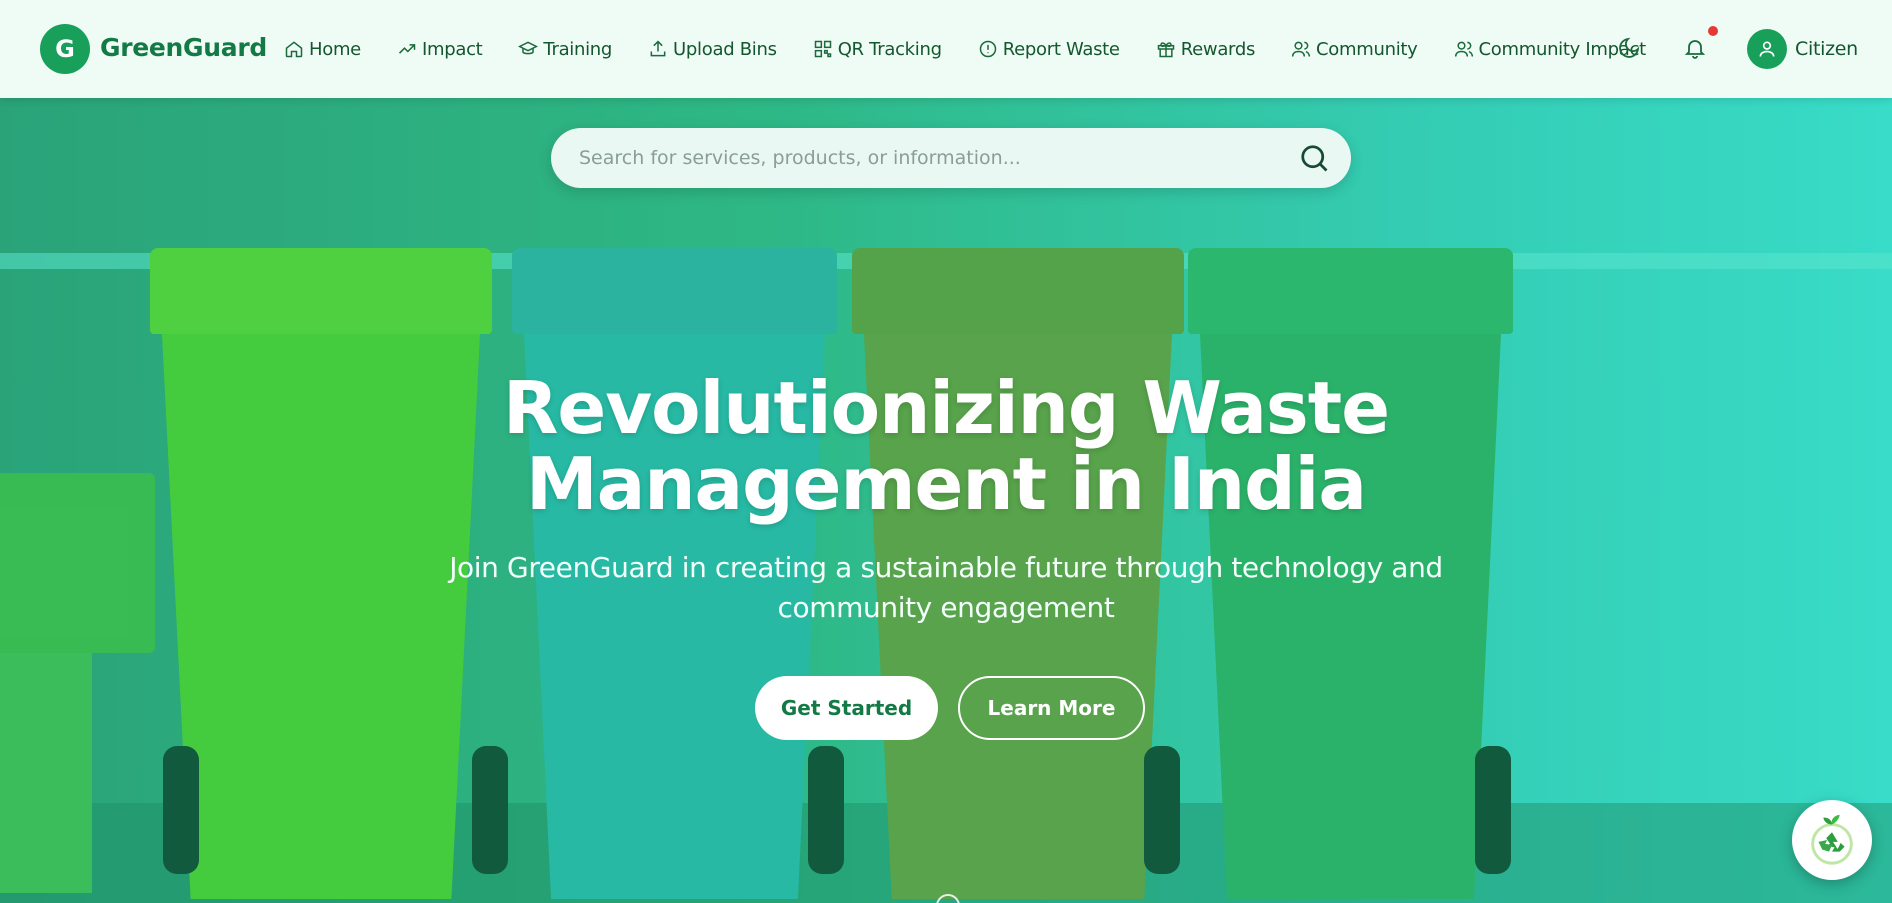 This screenshot has height=903, width=1892. I want to click on learn-more-button: Learn More, so click(1051, 708).